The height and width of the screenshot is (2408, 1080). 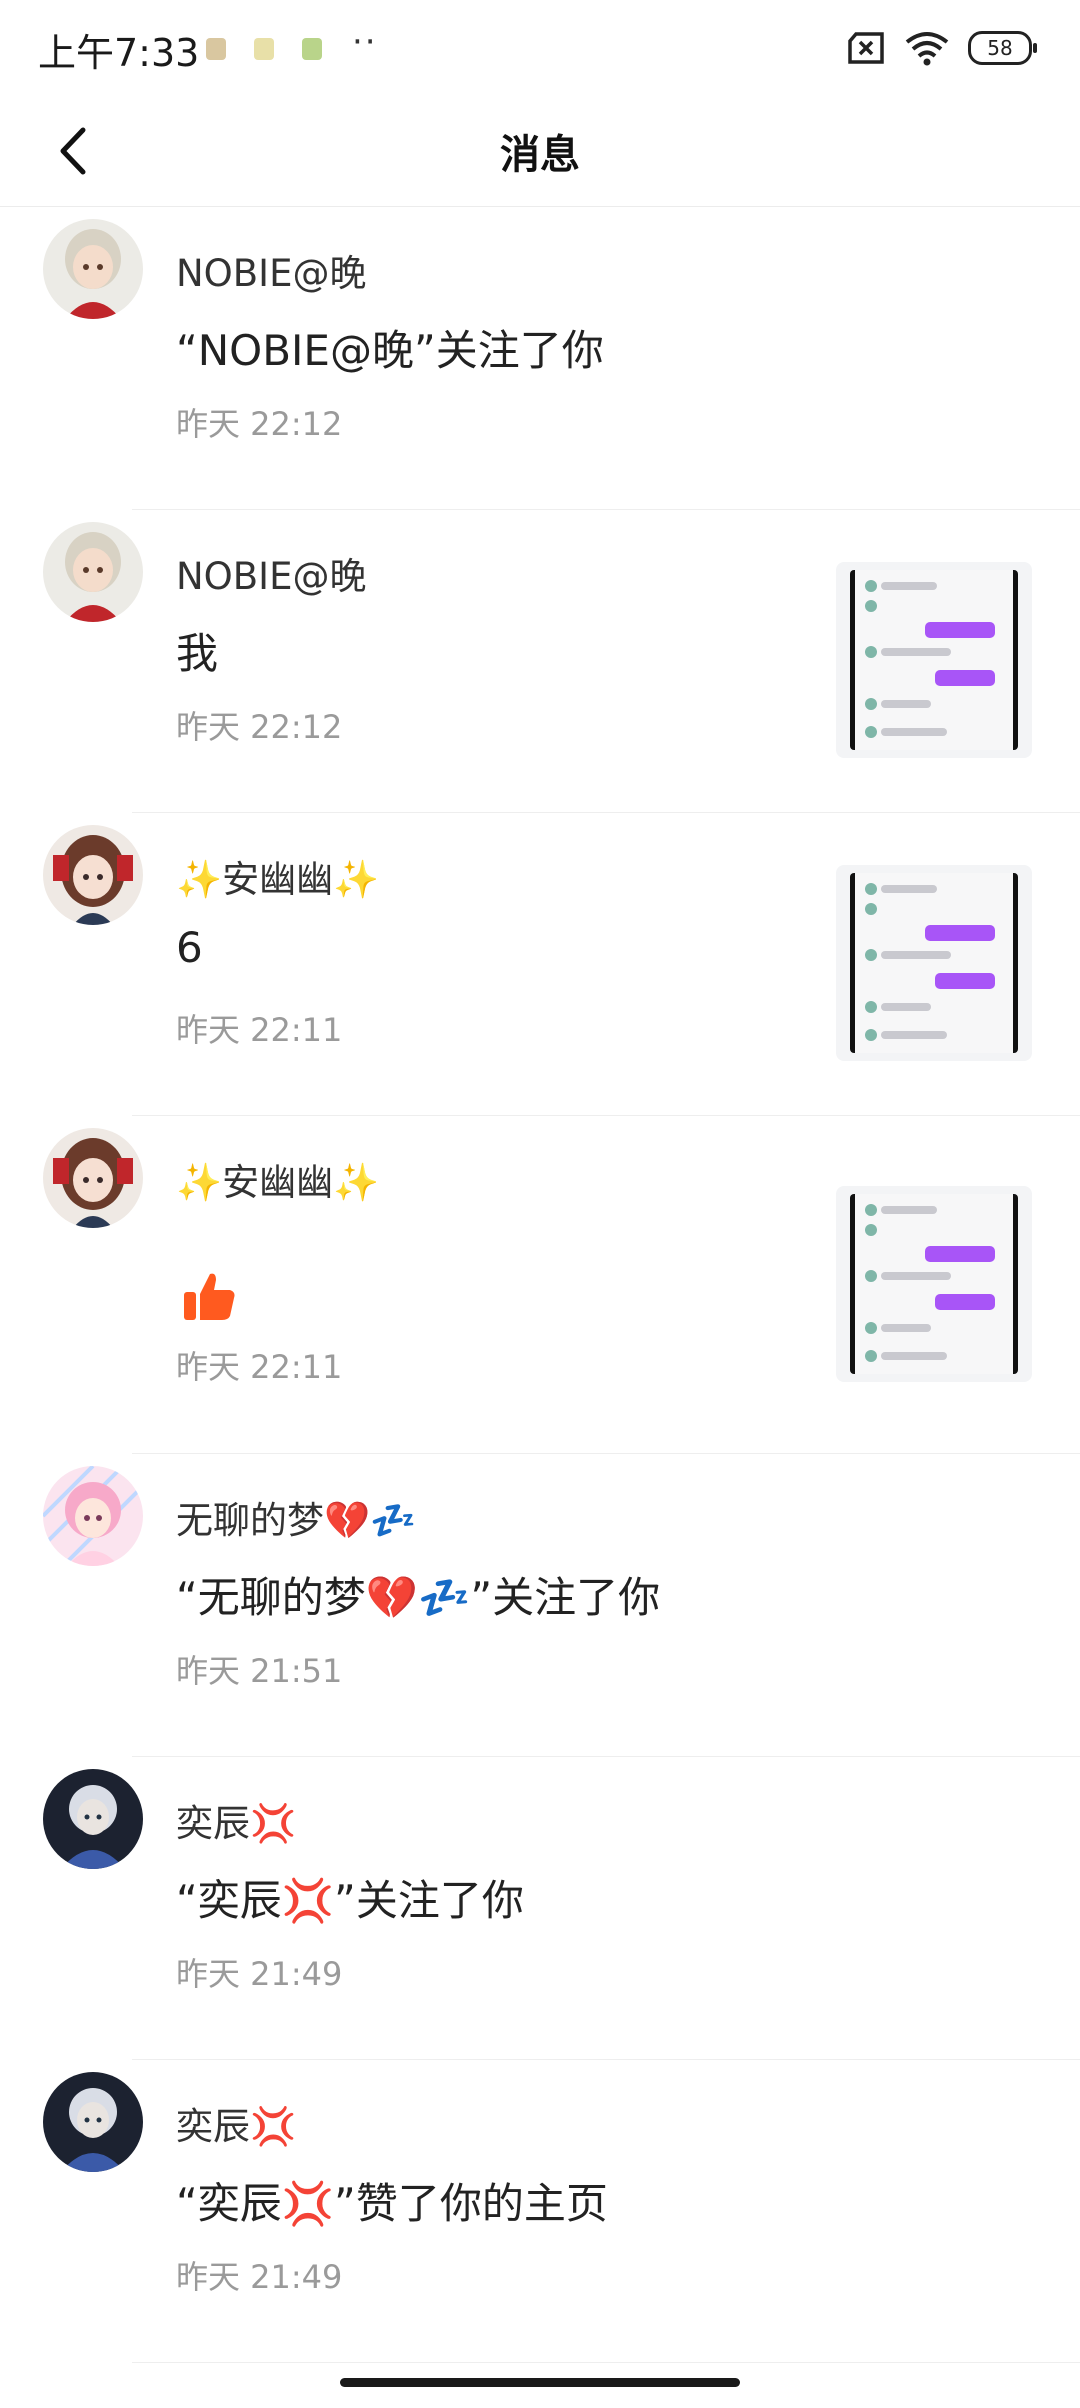 I want to click on wifi-icon, so click(x=927, y=49).